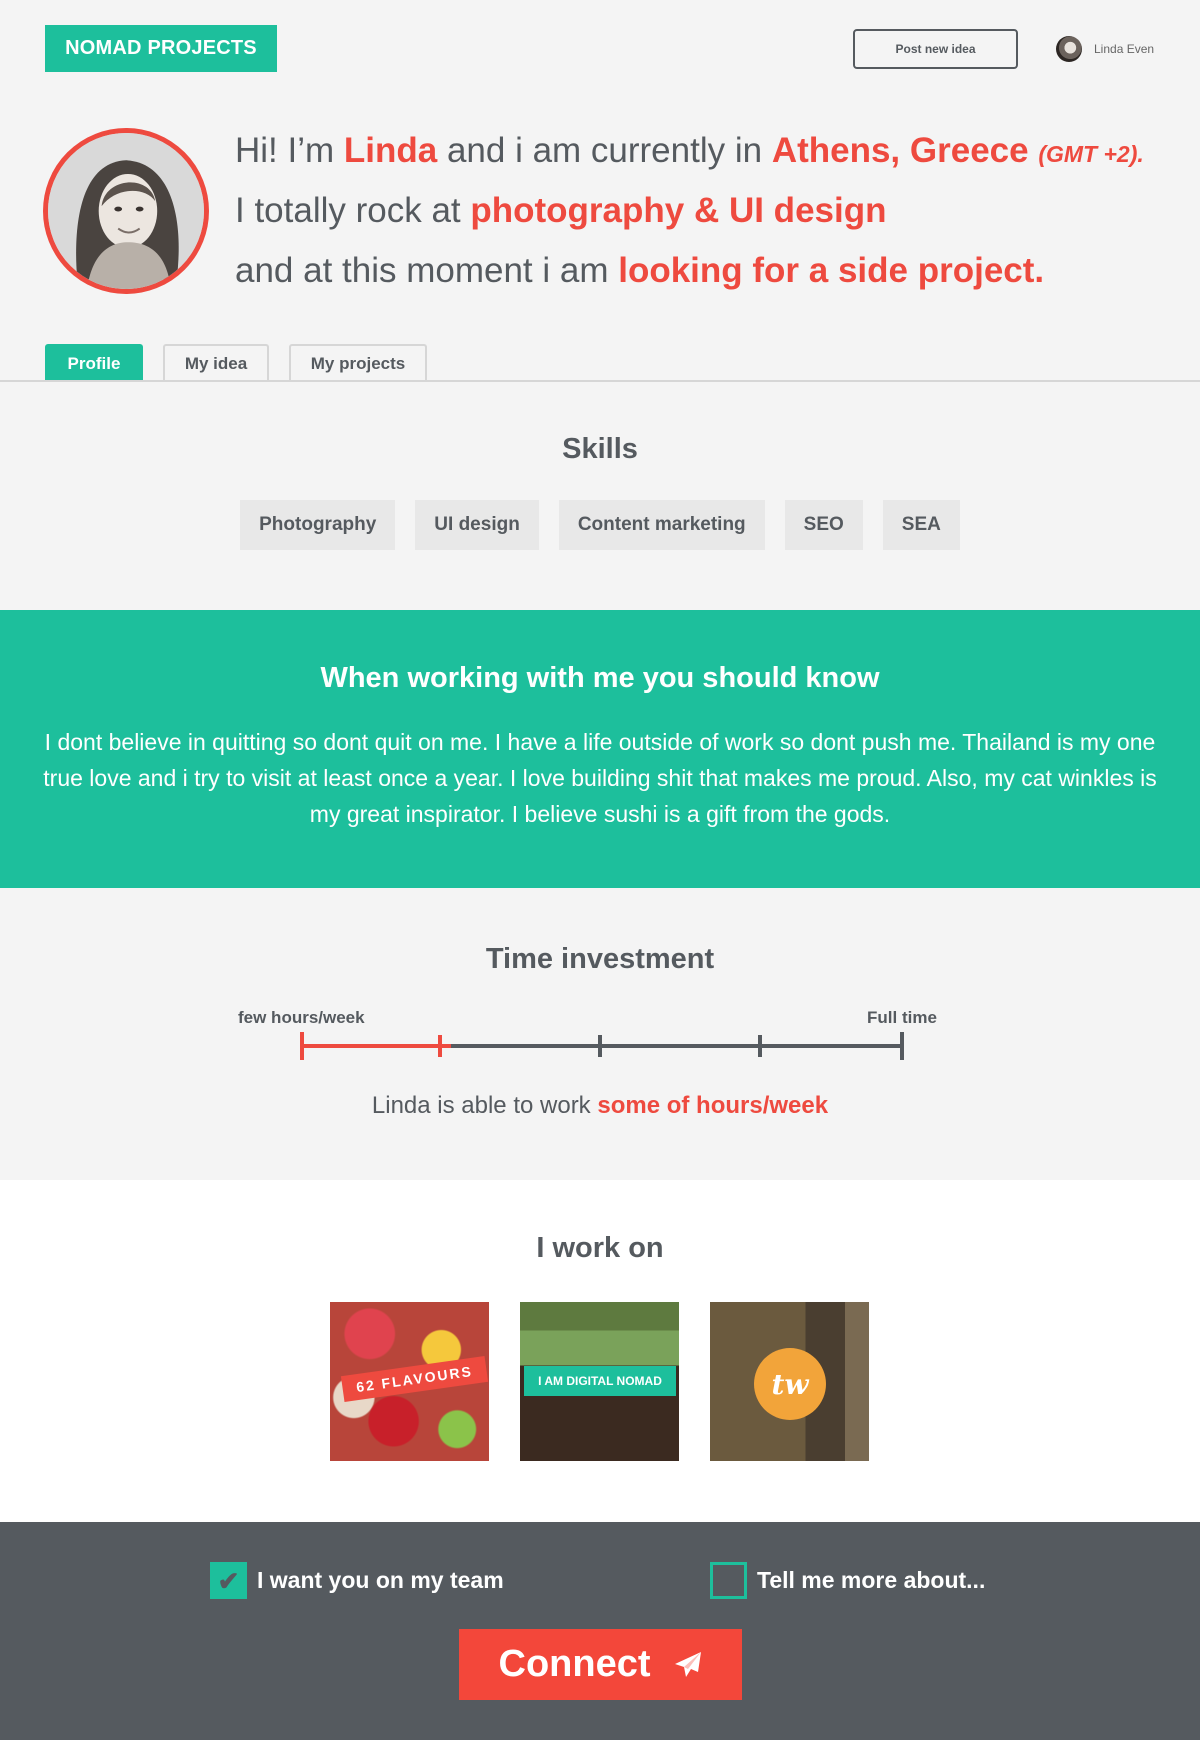 The width and height of the screenshot is (1200, 1740). What do you see at coordinates (935, 49) in the screenshot?
I see `post-new-idea-button: Post new idea` at bounding box center [935, 49].